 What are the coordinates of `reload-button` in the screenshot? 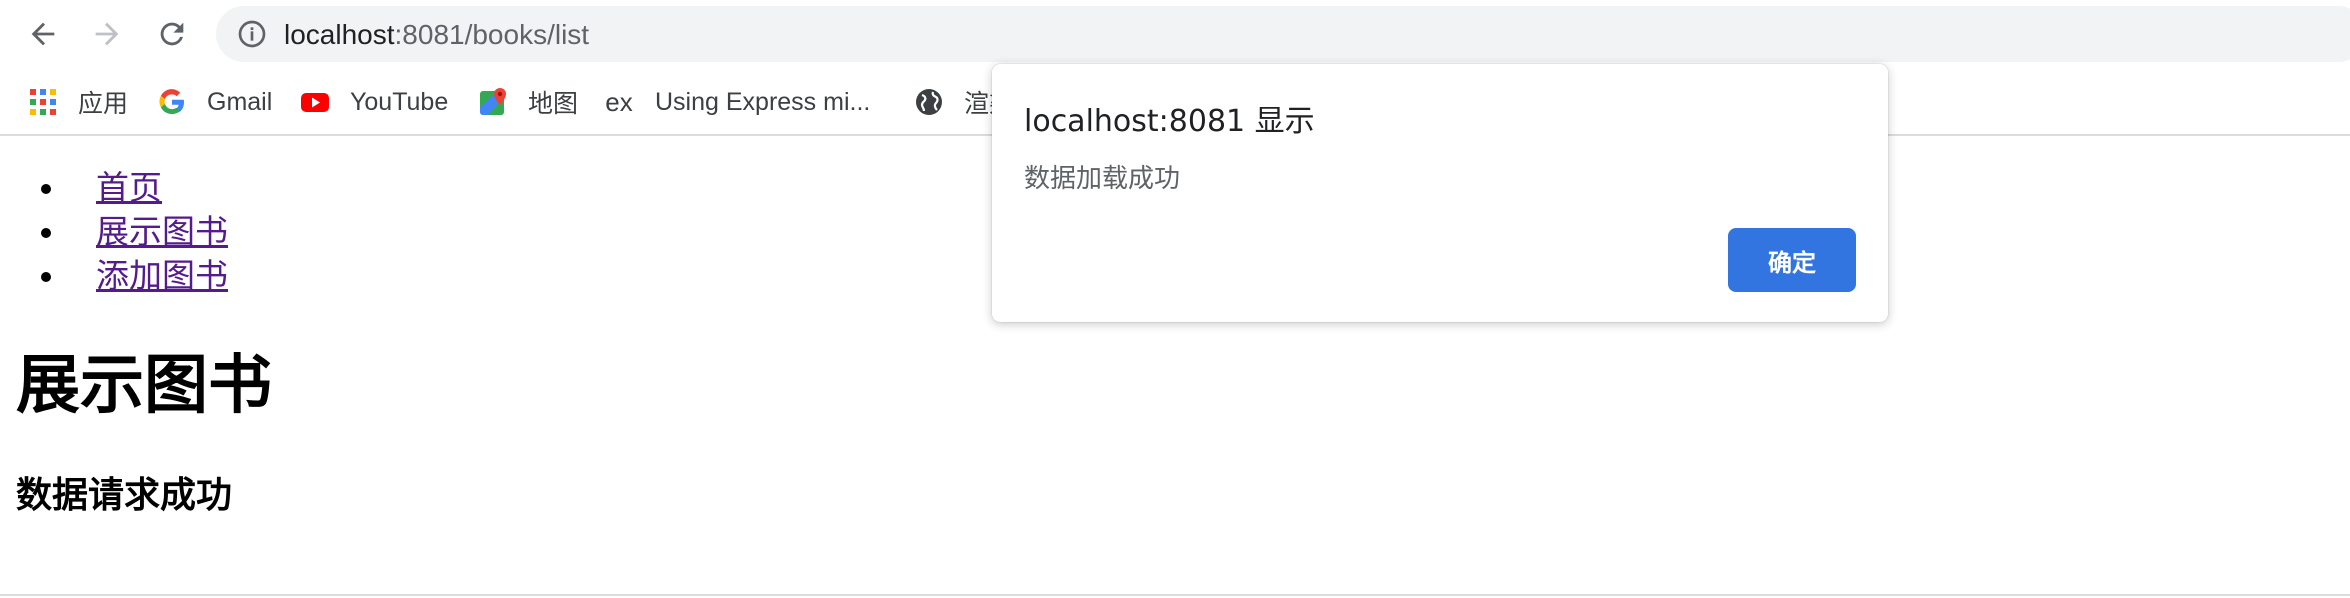 It's located at (172, 34).